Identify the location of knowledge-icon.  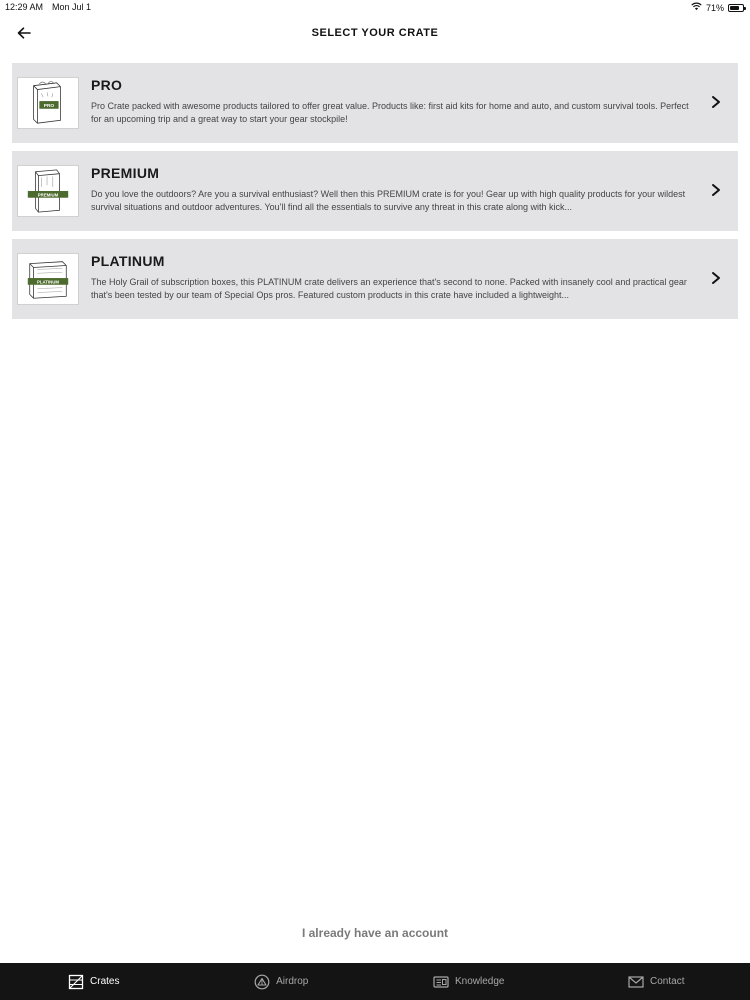
(441, 981).